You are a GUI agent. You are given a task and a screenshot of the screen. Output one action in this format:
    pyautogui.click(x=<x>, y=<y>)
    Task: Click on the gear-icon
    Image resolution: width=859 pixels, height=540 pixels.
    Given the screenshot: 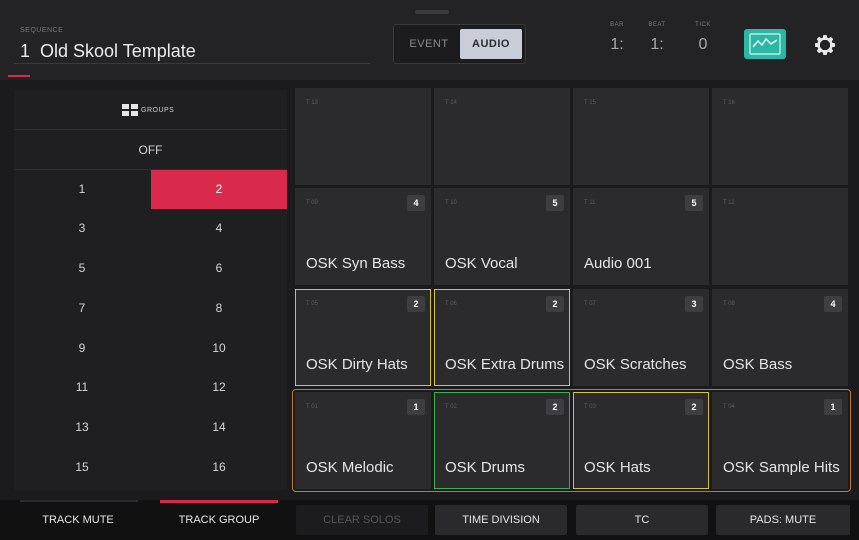 What is the action you would take?
    pyautogui.click(x=825, y=45)
    